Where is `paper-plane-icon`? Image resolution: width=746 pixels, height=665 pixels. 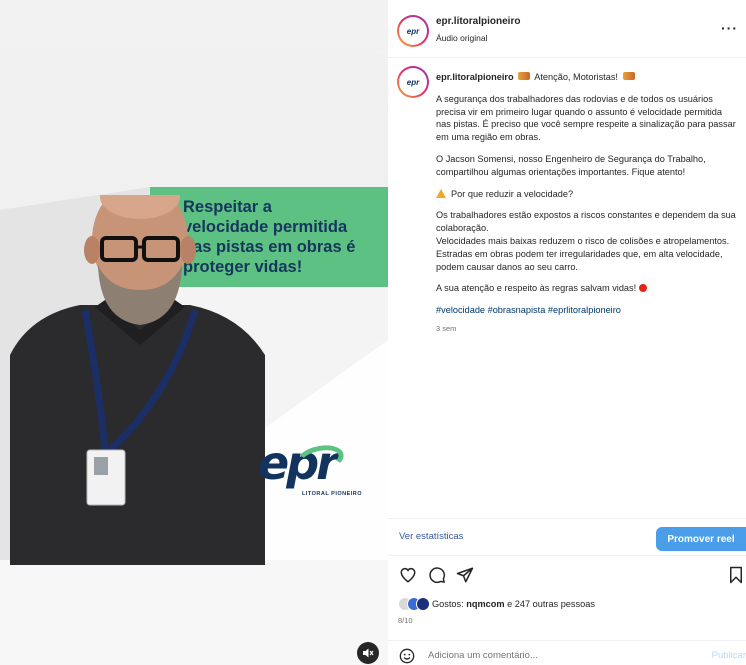
paper-plane-icon is located at coordinates (465, 575).